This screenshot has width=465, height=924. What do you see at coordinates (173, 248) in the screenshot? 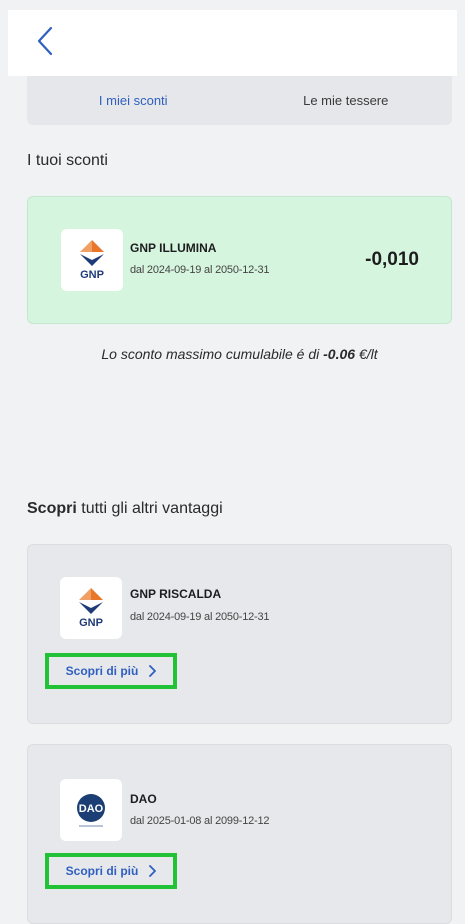
I see `discount-name: GNP ILLUMINA` at bounding box center [173, 248].